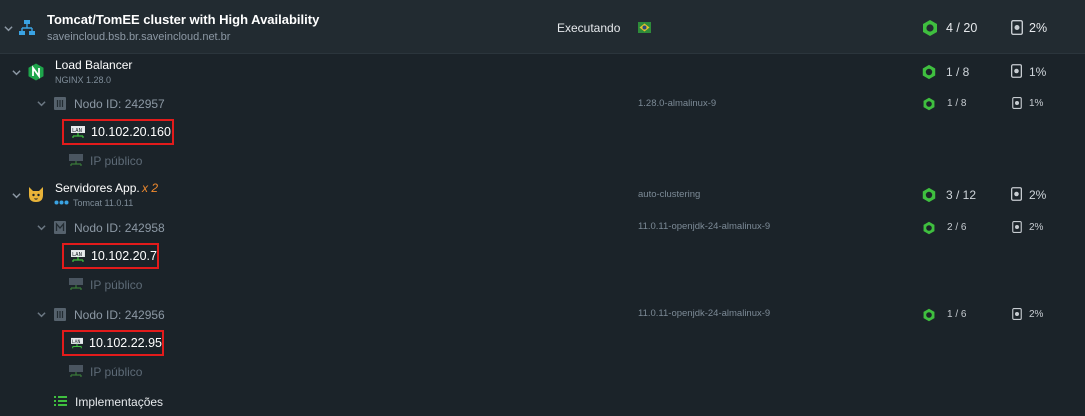 This screenshot has height=416, width=1085. Describe the element at coordinates (150, 188) in the screenshot. I see `app-servers-multiplier: x 2` at that location.